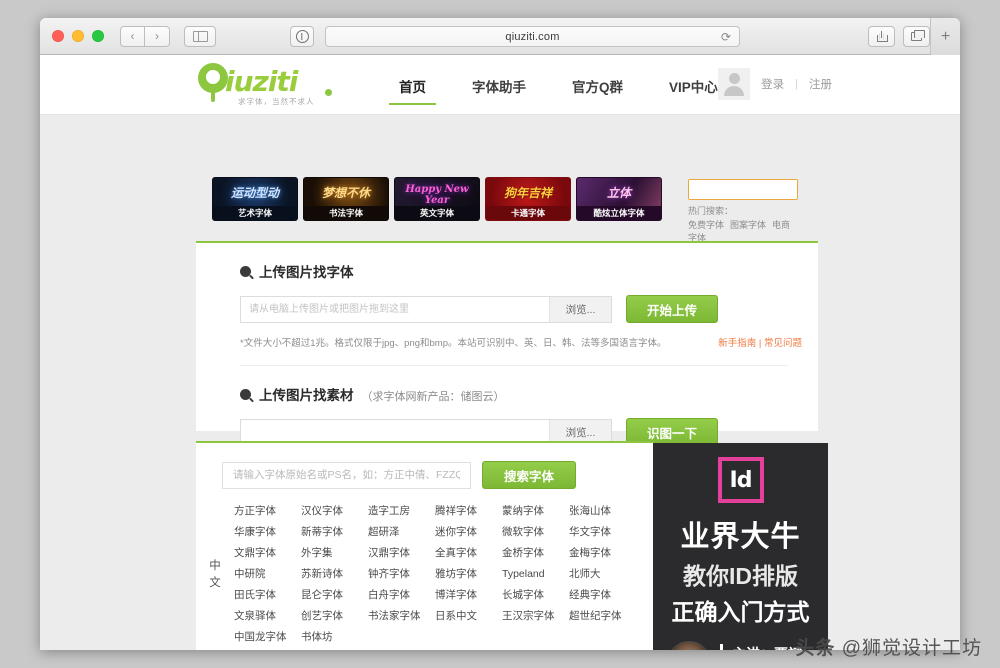 The width and height of the screenshot is (1000, 668). What do you see at coordinates (760, 342) in the screenshot?
I see `upload-font-help-links: 新手指南 | 常见问题` at bounding box center [760, 342].